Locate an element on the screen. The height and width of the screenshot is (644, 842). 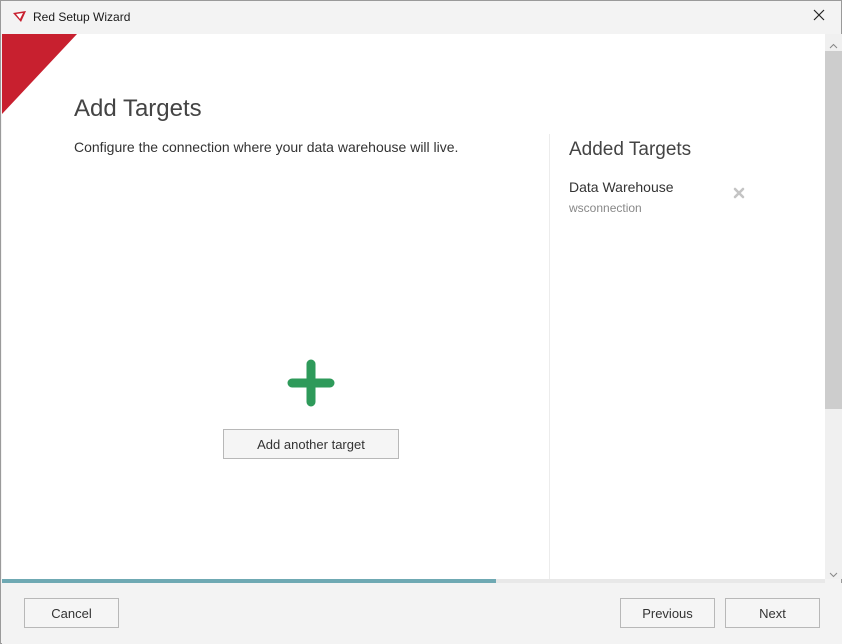
close-icon is located at coordinates (819, 17).